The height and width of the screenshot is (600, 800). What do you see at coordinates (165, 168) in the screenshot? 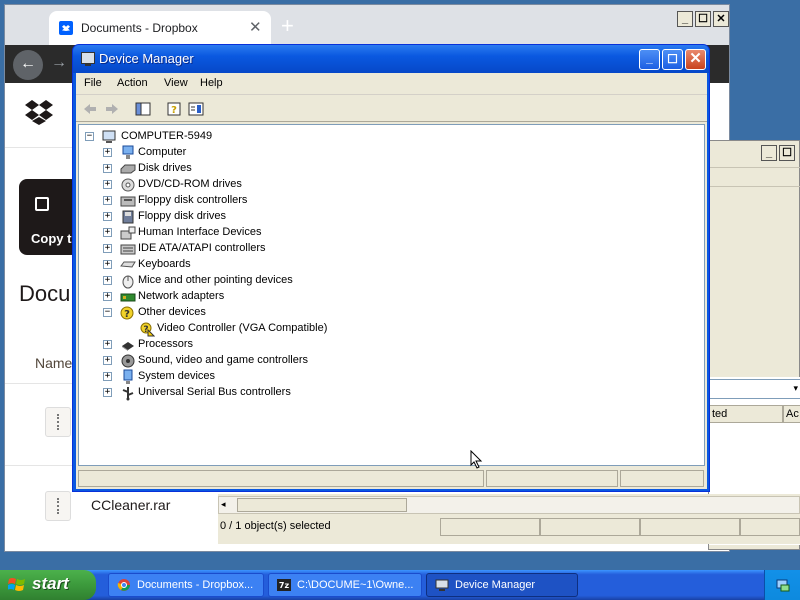
I see `tree-item-label: Disk drives` at bounding box center [165, 168].